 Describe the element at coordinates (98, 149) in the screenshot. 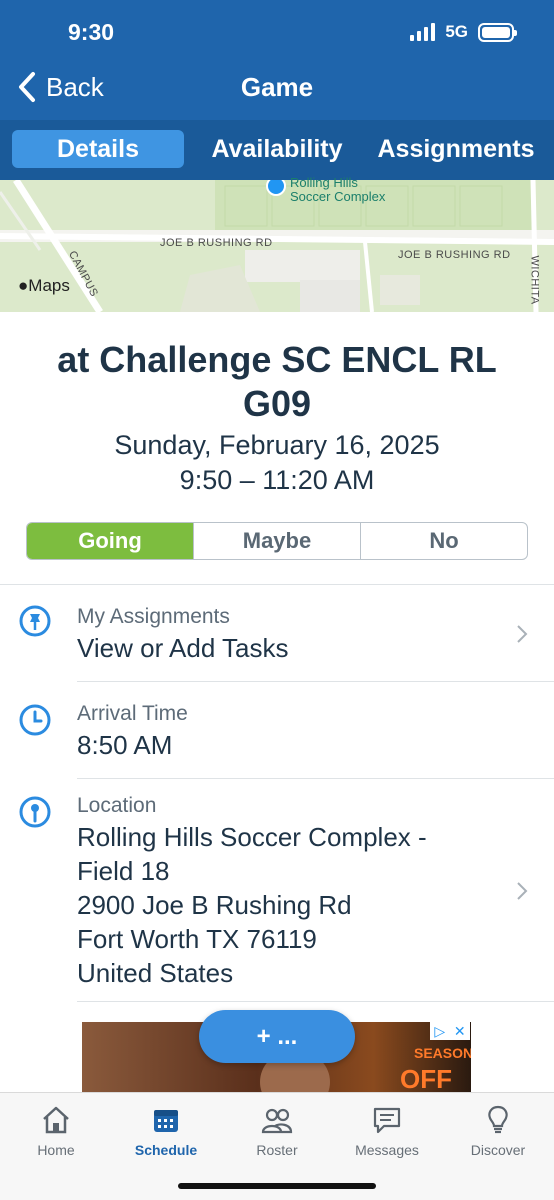

I see `tab-details: Details` at that location.